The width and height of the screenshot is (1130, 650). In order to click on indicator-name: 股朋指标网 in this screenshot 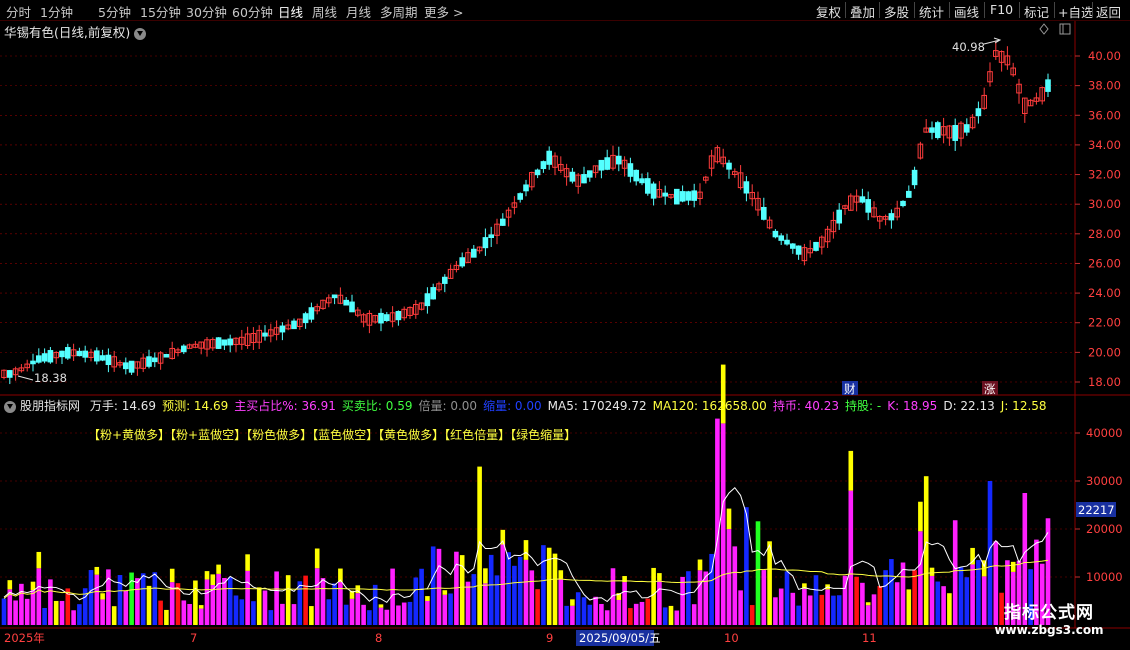, I will do `click(50, 406)`.